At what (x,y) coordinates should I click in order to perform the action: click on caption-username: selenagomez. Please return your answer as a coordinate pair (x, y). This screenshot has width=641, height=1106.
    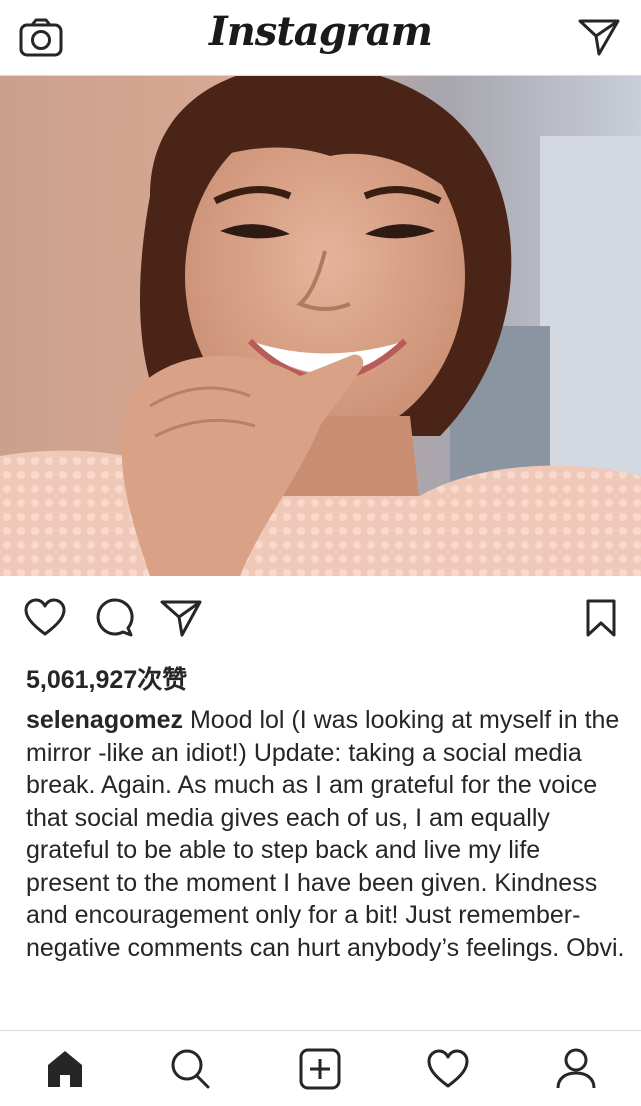
    Looking at the image, I should click on (104, 720).